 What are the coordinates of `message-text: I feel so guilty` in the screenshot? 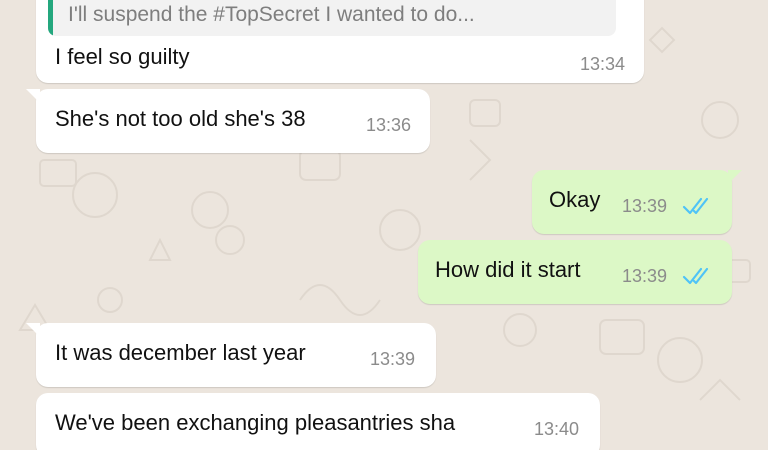 It's located at (122, 56).